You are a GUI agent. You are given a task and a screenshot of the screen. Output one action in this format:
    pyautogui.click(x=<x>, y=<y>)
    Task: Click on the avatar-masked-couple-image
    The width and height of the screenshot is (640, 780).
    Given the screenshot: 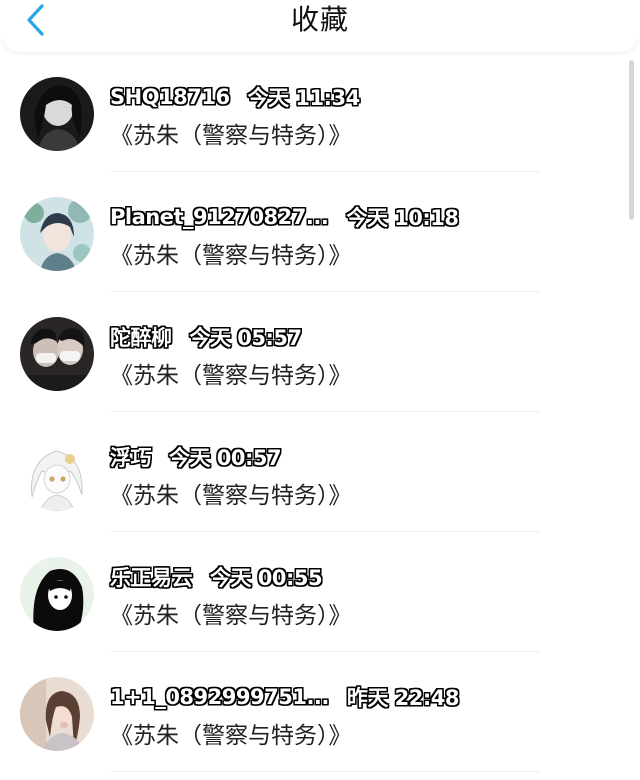 What is the action you would take?
    pyautogui.click(x=57, y=354)
    